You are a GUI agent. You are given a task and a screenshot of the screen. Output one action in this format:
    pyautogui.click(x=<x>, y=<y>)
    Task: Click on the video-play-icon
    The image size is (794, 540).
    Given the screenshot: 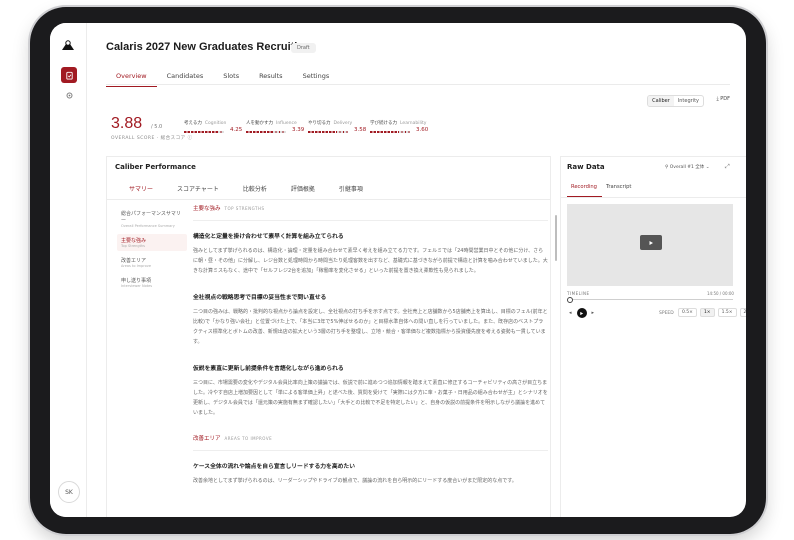 What is the action you would take?
    pyautogui.click(x=651, y=242)
    